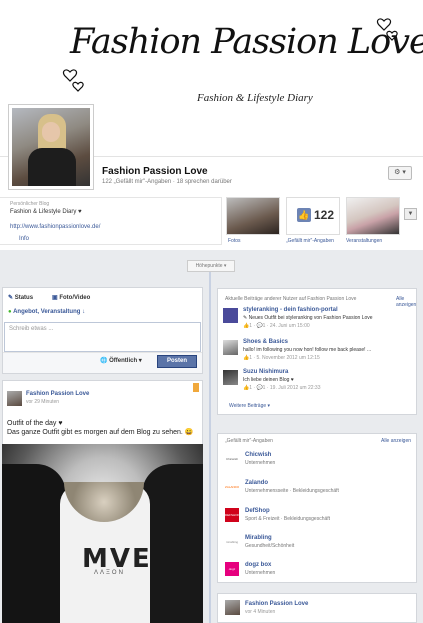  I want to click on page-logo: Chicwish, so click(232, 459).